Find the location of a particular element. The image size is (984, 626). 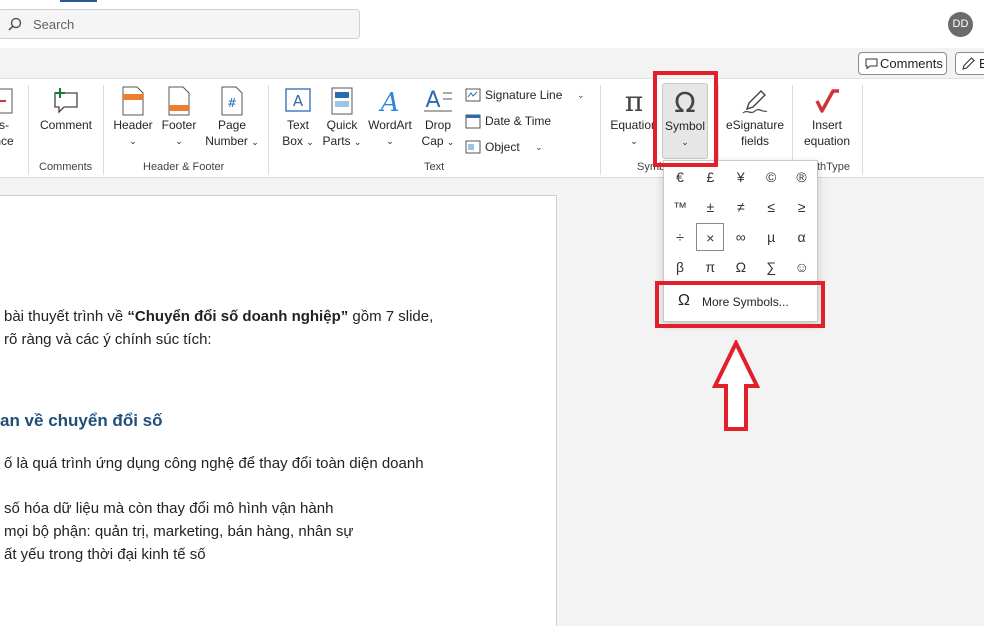

signature-line-label: Signature Line is located at coordinates (524, 95).